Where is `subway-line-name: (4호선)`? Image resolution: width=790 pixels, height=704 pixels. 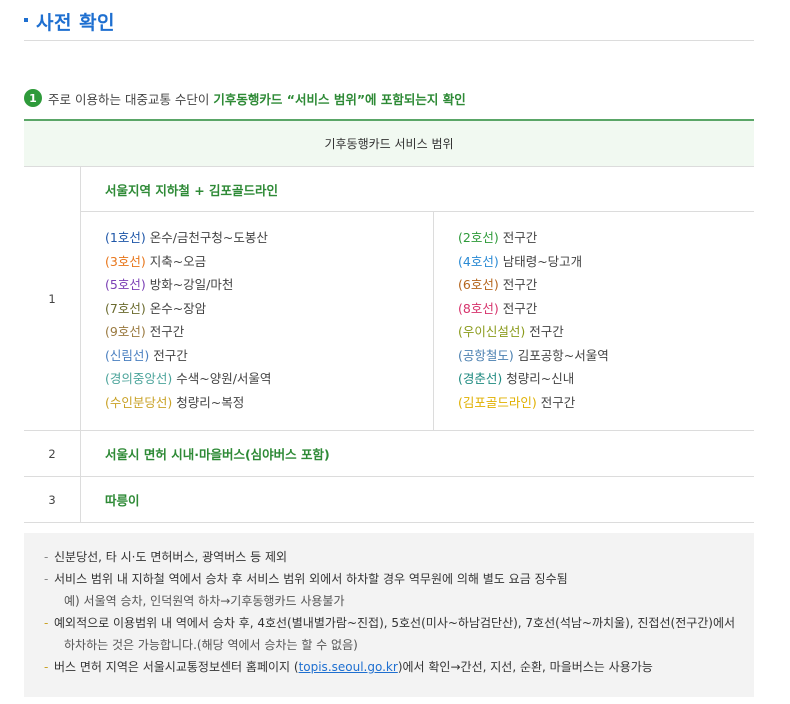
subway-line-name: (4호선) is located at coordinates (478, 261).